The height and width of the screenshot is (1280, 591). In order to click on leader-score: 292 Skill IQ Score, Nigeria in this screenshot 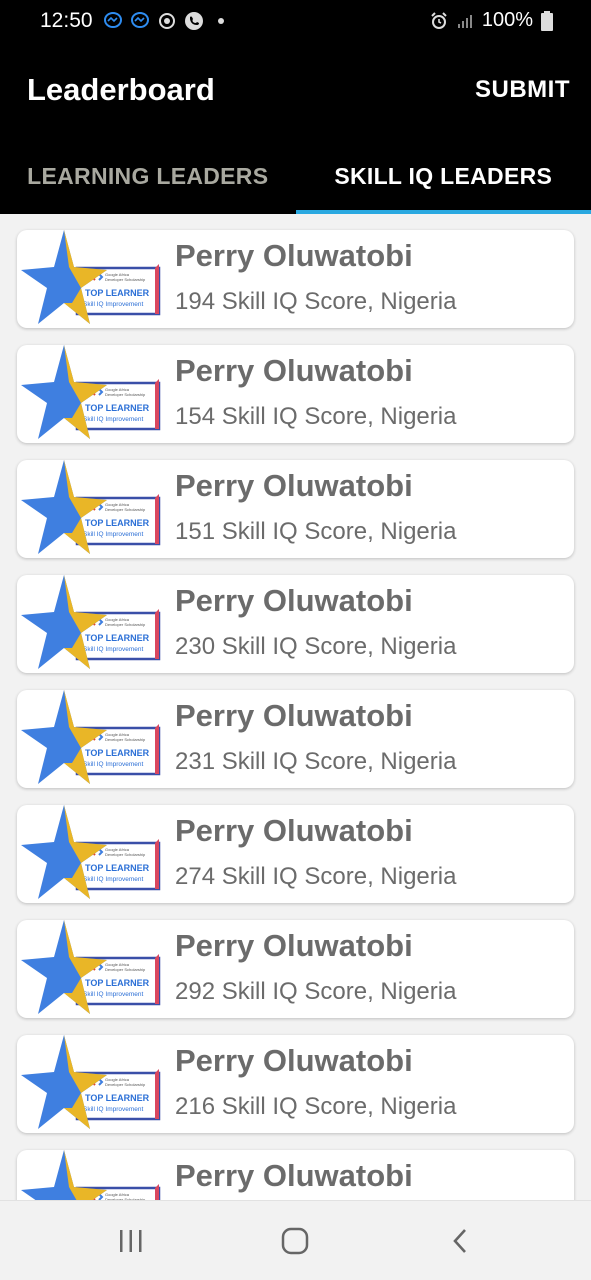, I will do `click(316, 991)`.